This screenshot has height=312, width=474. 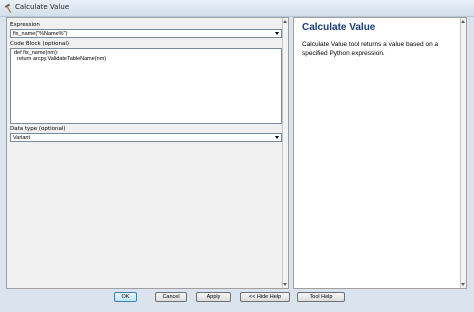 I want to click on ok-button: OK, so click(x=125, y=297).